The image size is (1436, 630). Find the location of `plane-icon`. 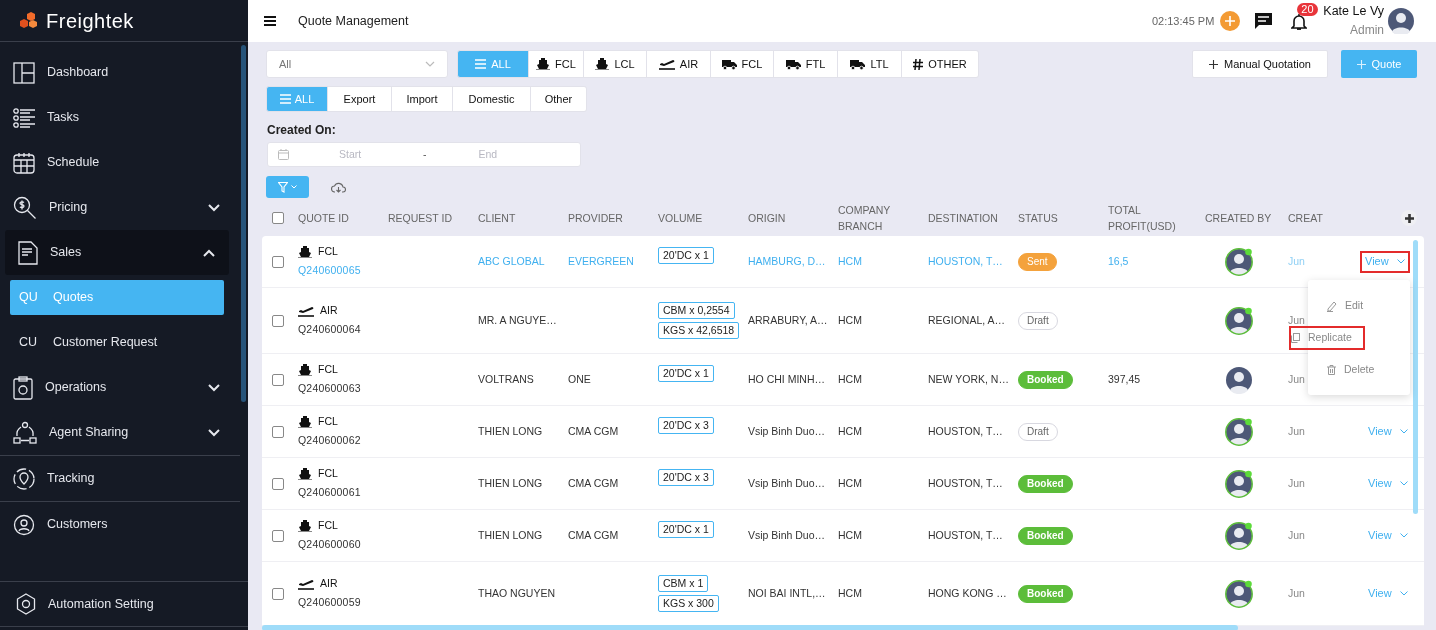

plane-icon is located at coordinates (306, 584).